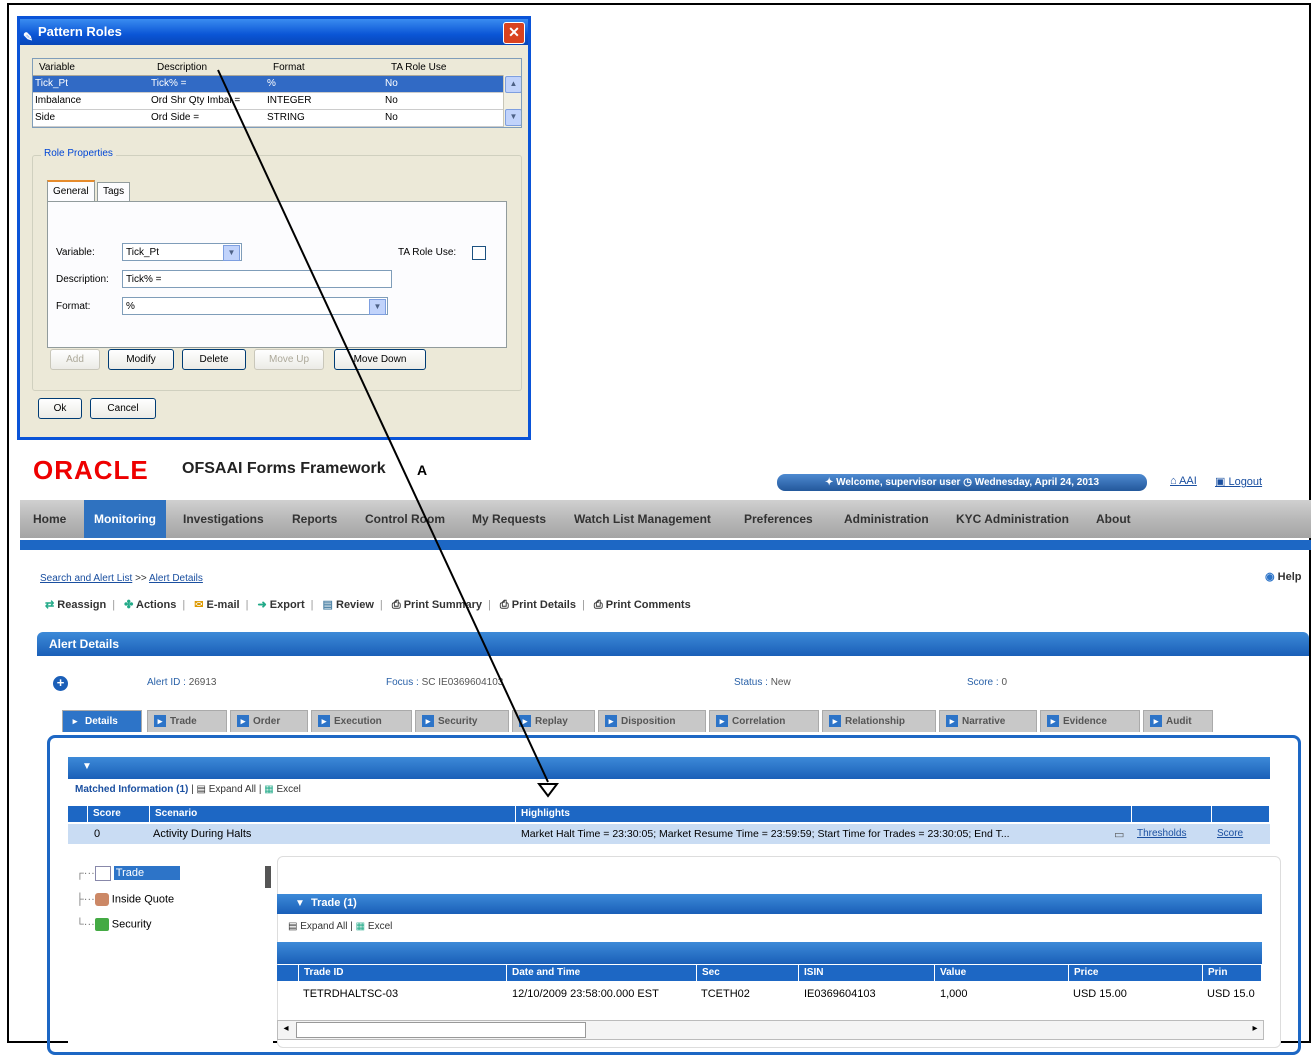 The image size is (1315, 1055). What do you see at coordinates (119, 814) in the screenshot?
I see `matched-col-score: Score` at bounding box center [119, 814].